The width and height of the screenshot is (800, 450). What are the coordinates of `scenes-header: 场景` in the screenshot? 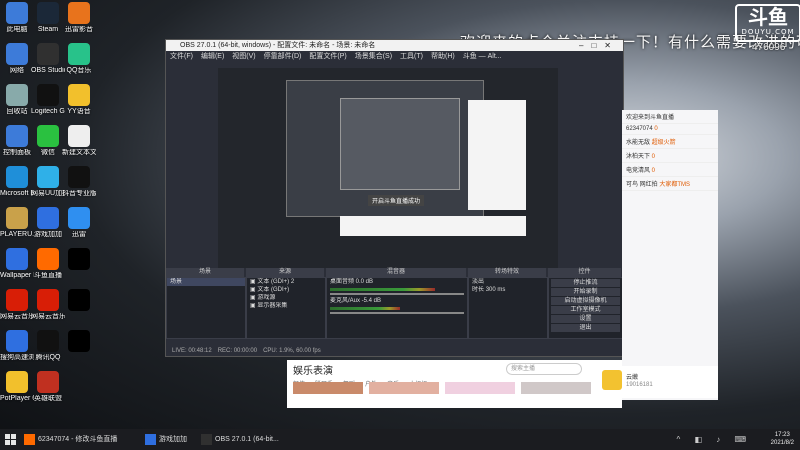 It's located at (205, 272).